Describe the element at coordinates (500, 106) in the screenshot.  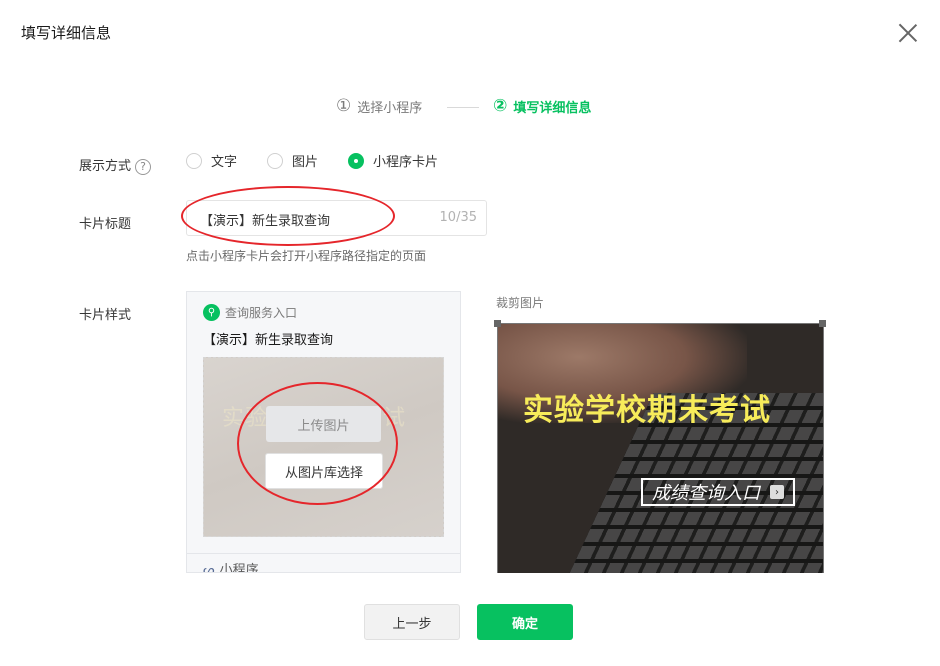
I see `step-2-number: ②` at that location.